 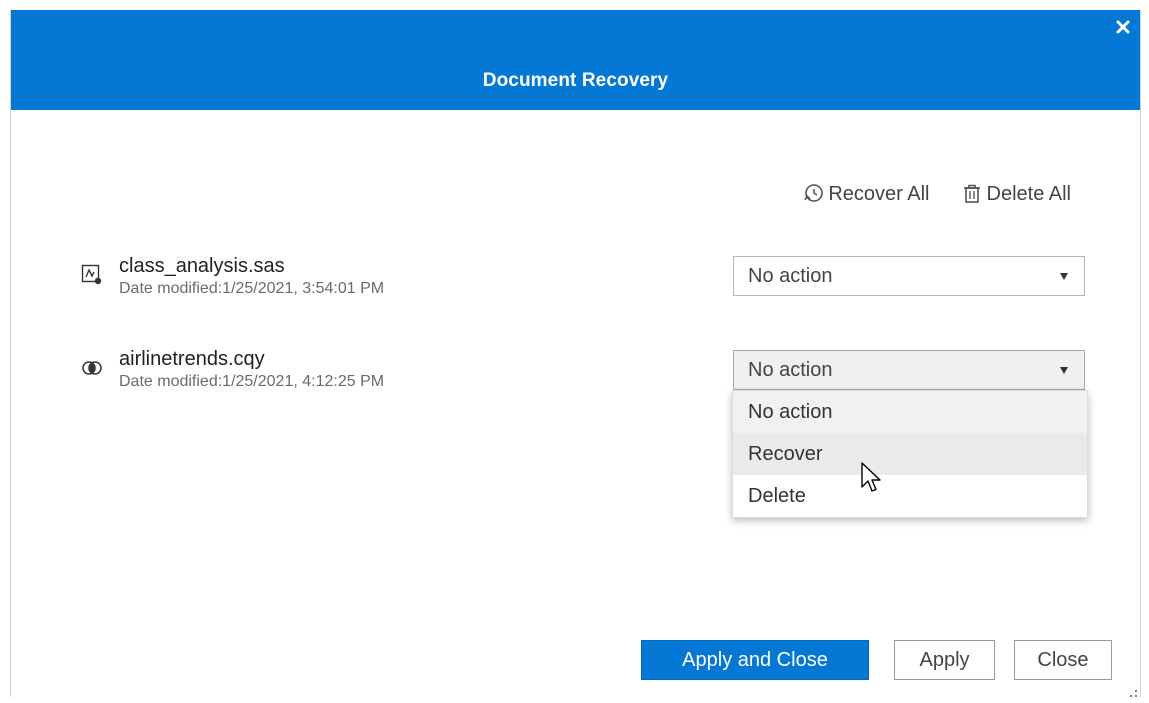 I want to click on mouse-pointer-icon, so click(x=871, y=478).